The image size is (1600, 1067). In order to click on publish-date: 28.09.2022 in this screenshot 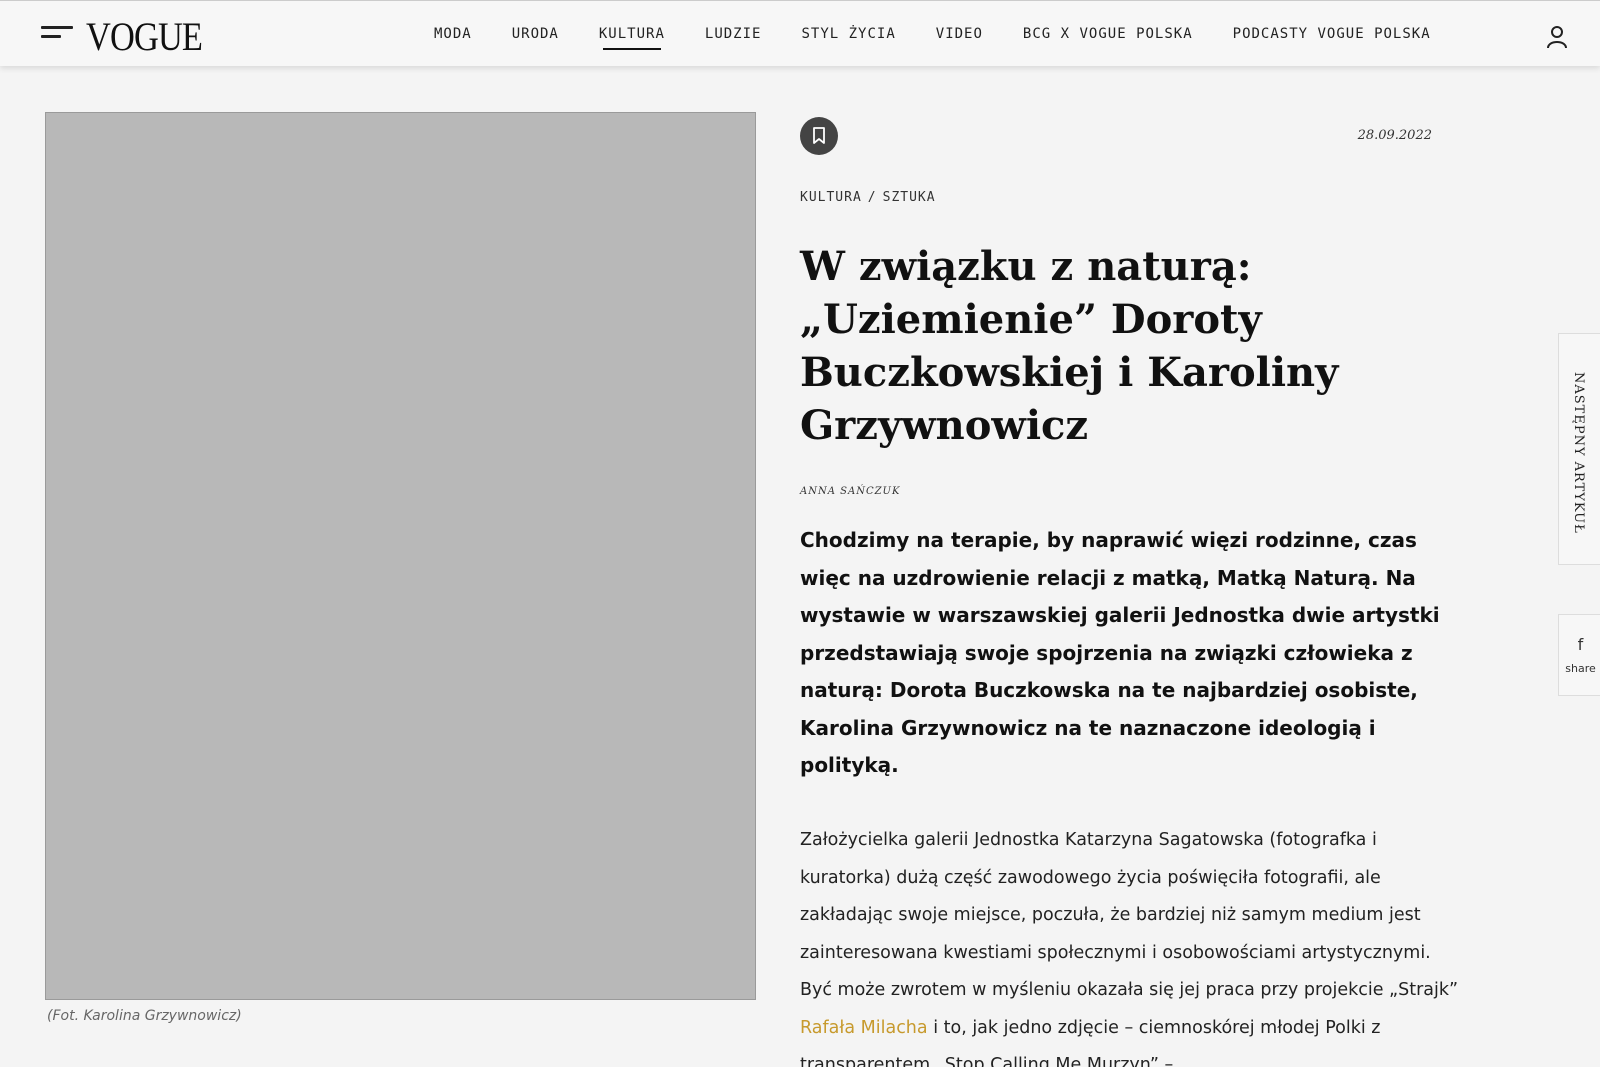, I will do `click(1394, 135)`.